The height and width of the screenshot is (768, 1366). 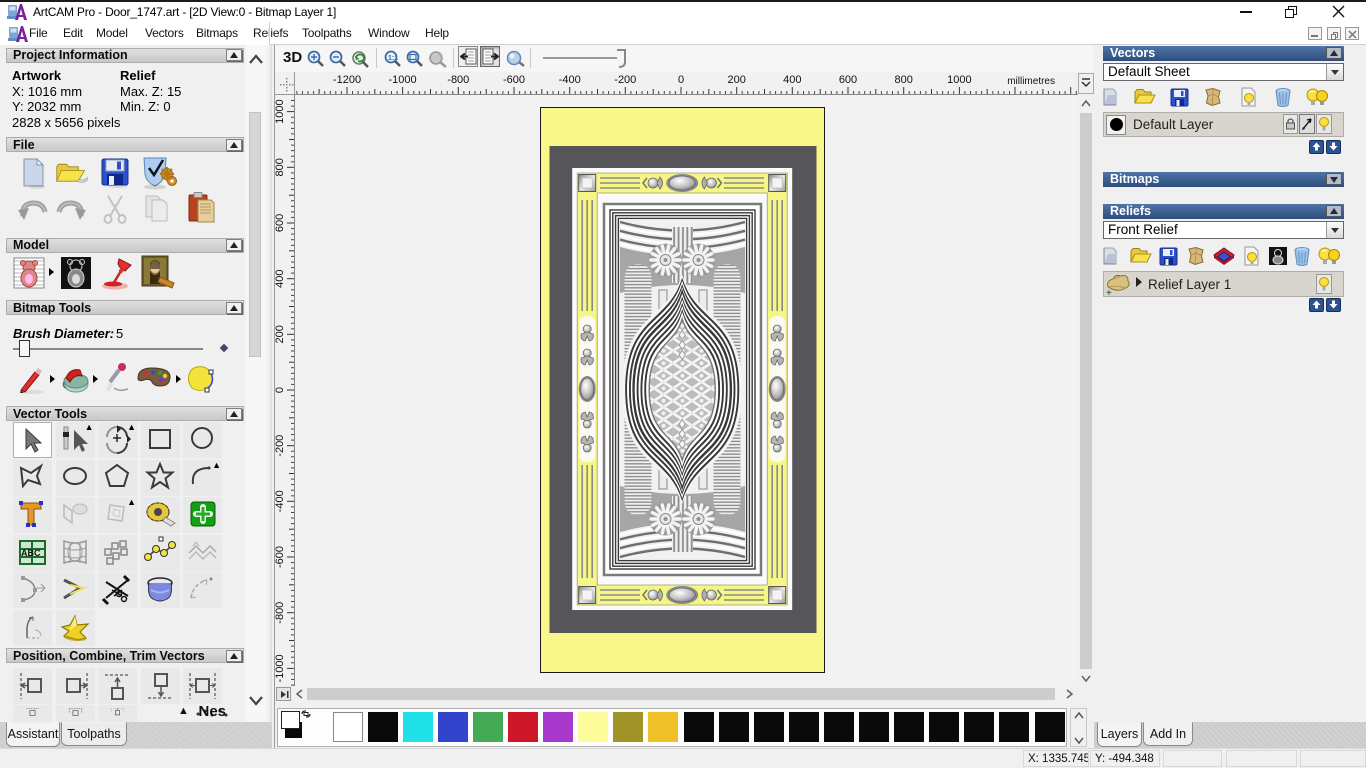 What do you see at coordinates (1031, 81) in the screenshot?
I see `svg-text: millimetres` at bounding box center [1031, 81].